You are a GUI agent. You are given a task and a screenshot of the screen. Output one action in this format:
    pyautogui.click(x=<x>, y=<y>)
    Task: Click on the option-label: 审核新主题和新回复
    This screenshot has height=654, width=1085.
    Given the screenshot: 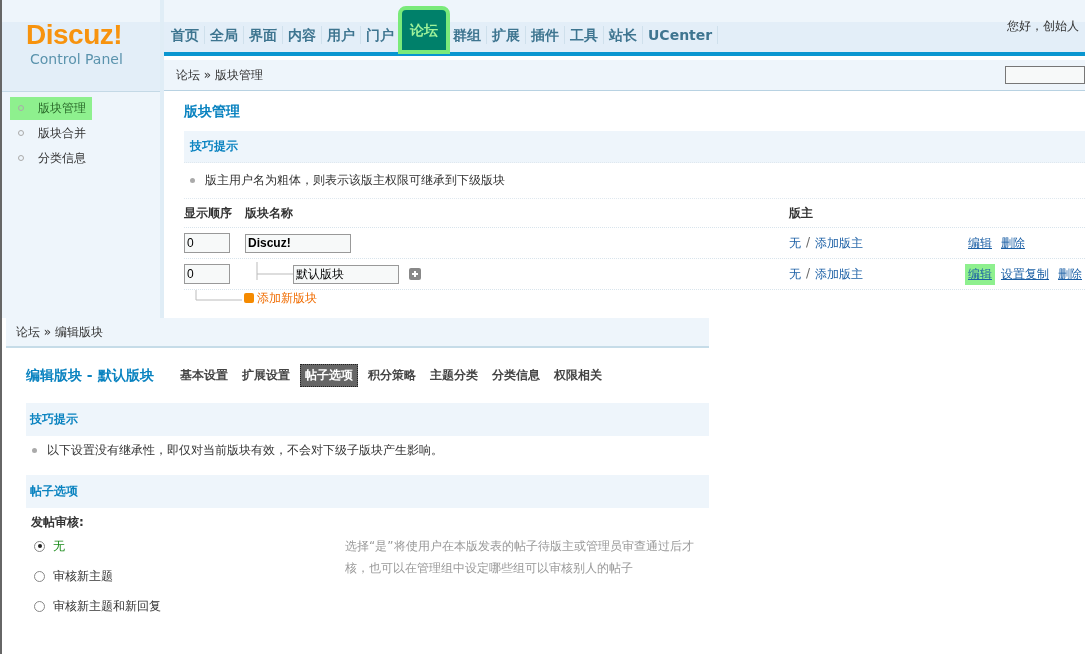 What is the action you would take?
    pyautogui.click(x=107, y=606)
    